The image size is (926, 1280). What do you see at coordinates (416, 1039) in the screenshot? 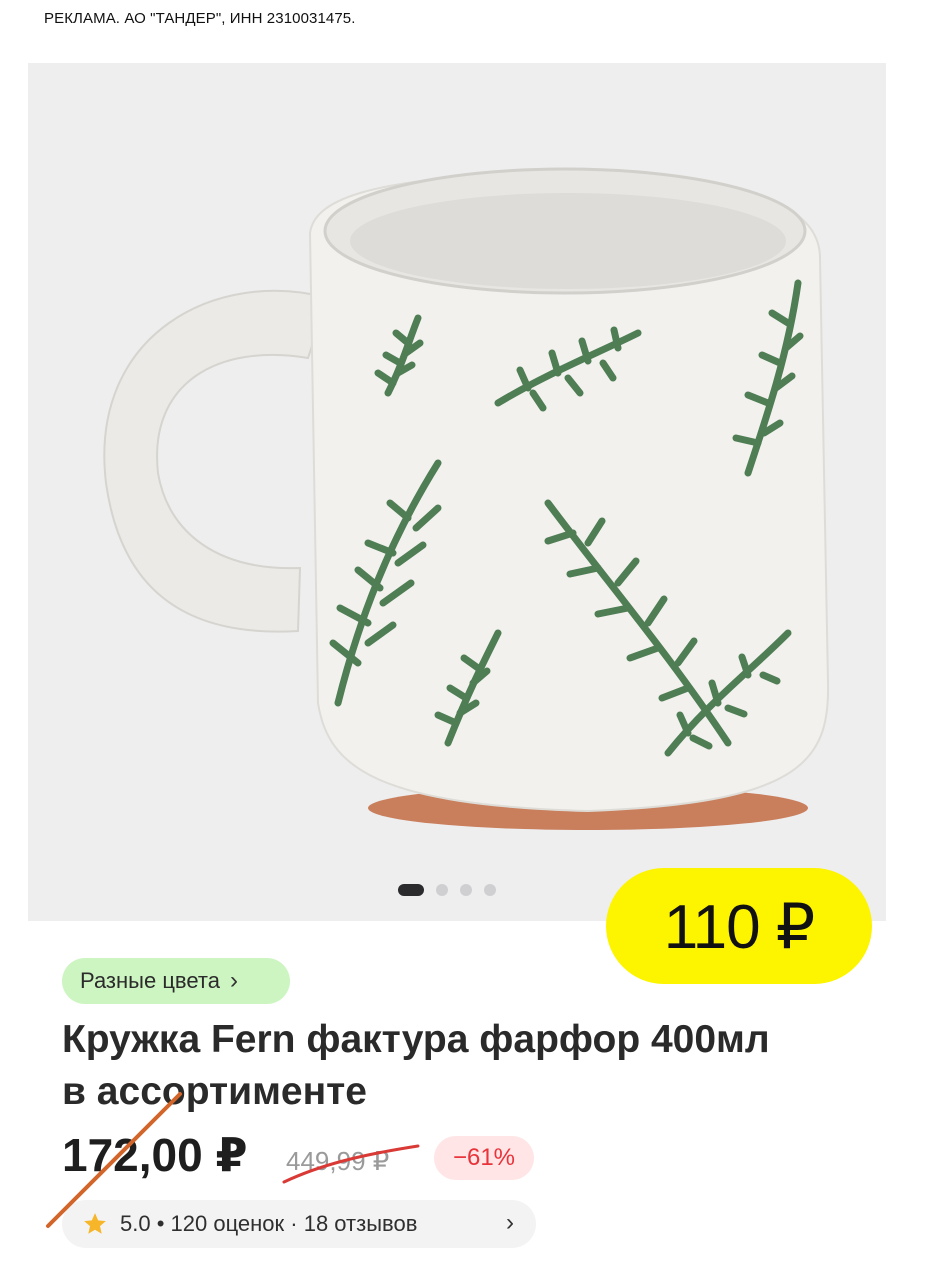
I see `product-title-line: Кружка Fern фактура фарфор 400мл` at bounding box center [416, 1039].